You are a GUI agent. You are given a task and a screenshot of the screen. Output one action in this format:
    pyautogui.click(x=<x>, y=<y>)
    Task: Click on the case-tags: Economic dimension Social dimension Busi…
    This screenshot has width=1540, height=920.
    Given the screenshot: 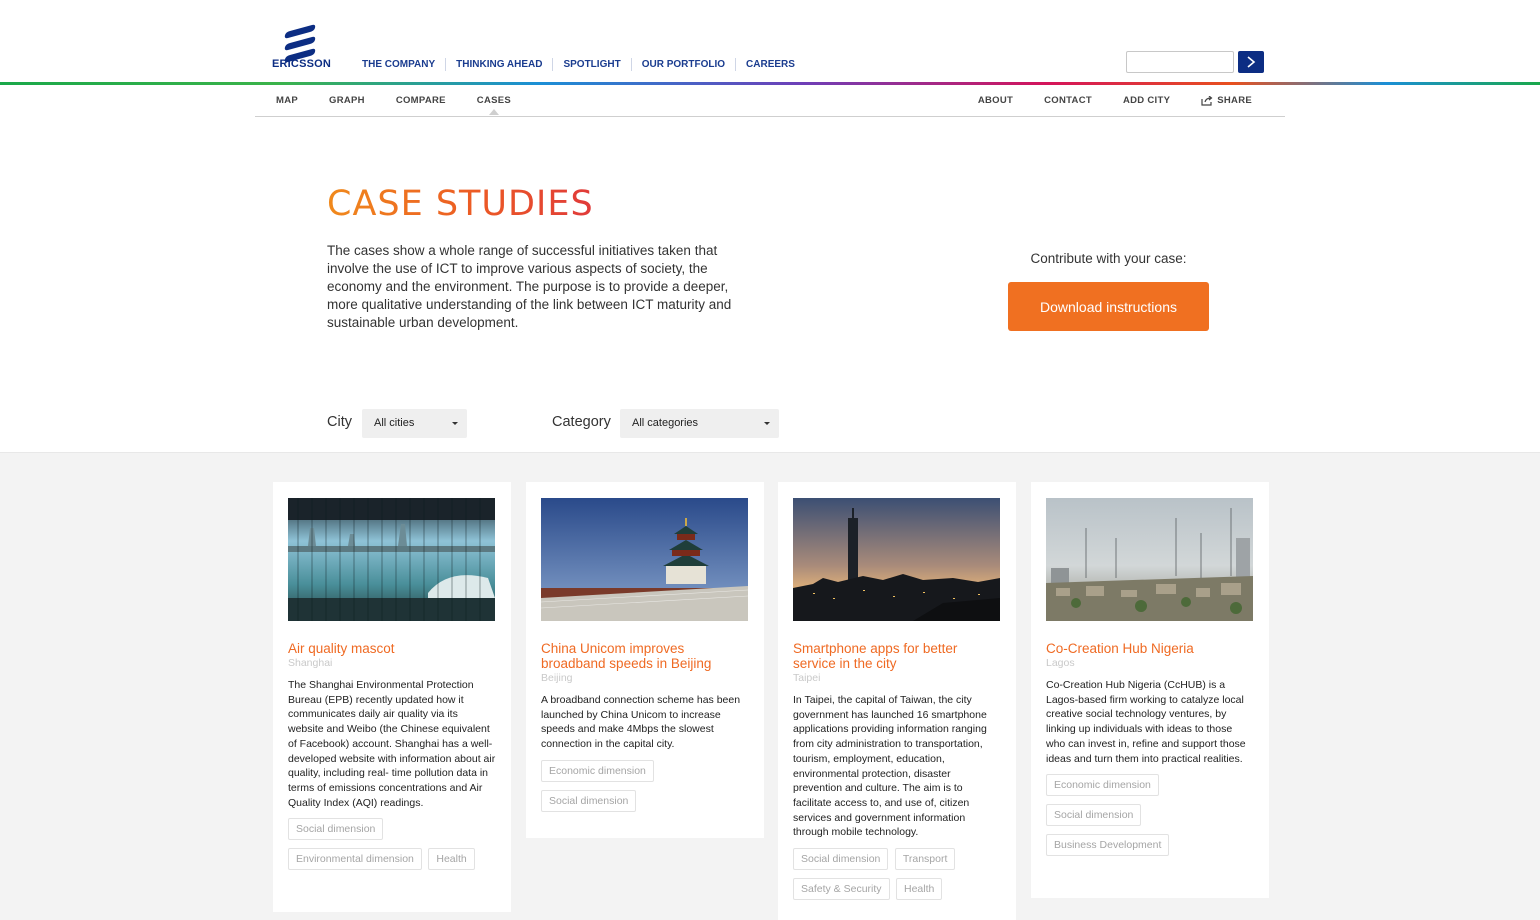 What is the action you would take?
    pyautogui.click(x=1150, y=819)
    